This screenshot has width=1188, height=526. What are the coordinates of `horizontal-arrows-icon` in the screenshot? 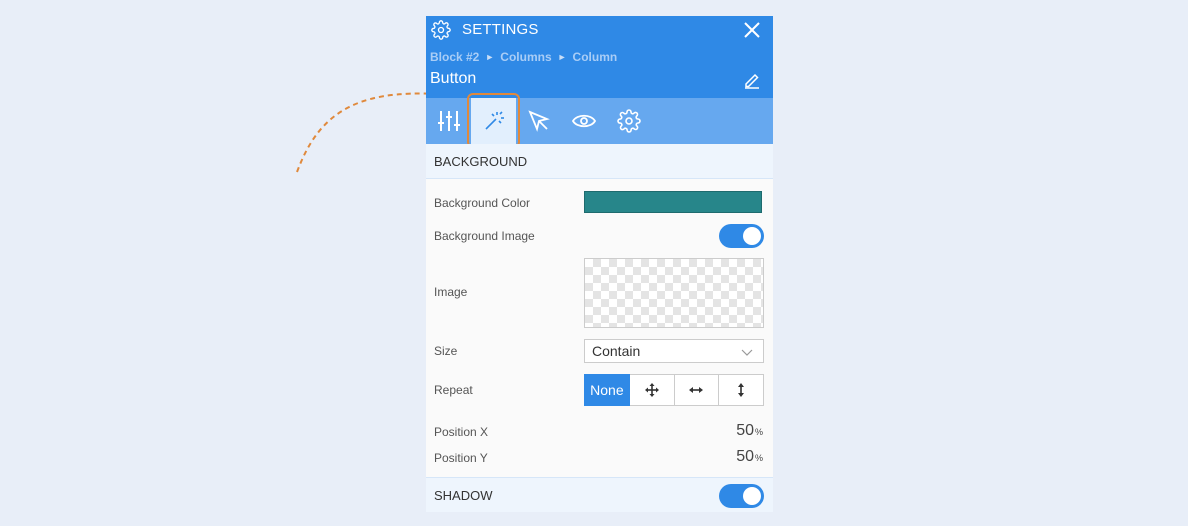 It's located at (696, 390).